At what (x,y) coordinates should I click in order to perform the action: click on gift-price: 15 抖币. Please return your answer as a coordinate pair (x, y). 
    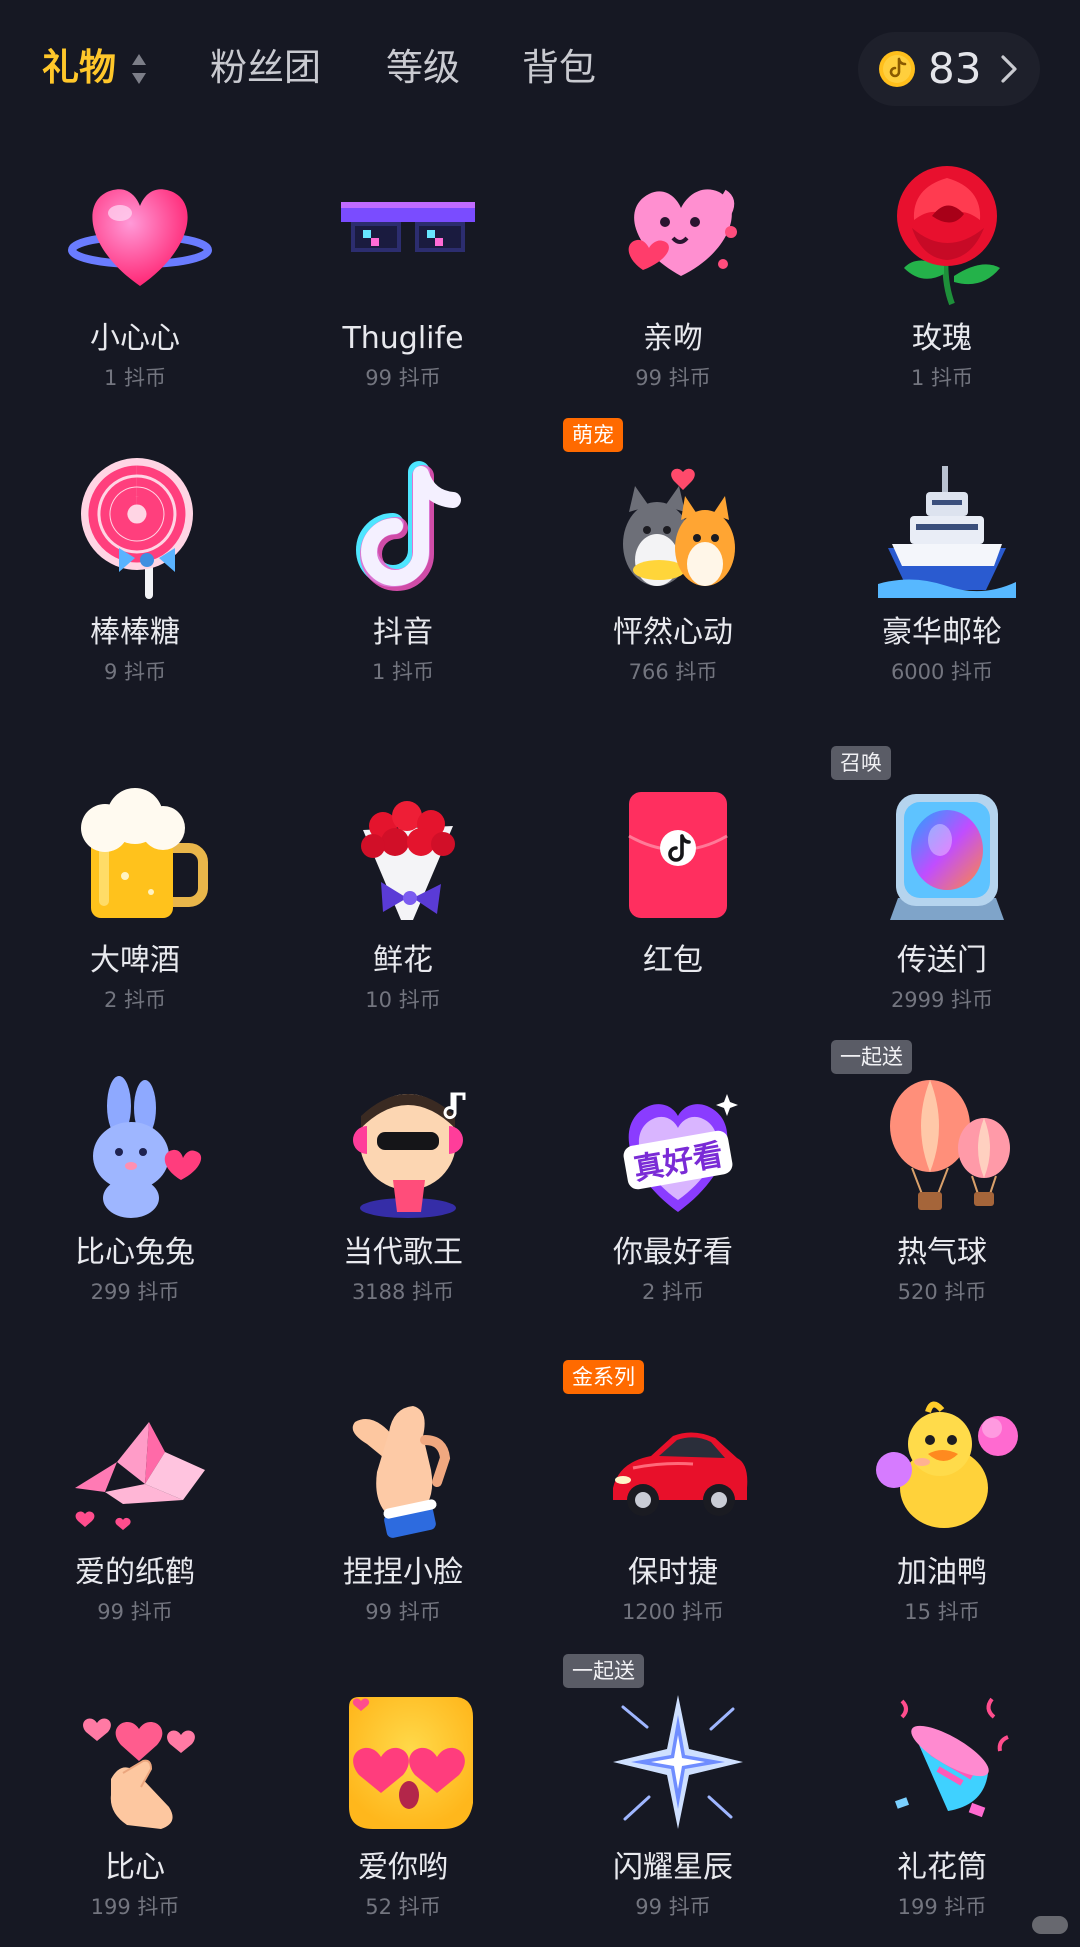
    Looking at the image, I should click on (942, 1612).